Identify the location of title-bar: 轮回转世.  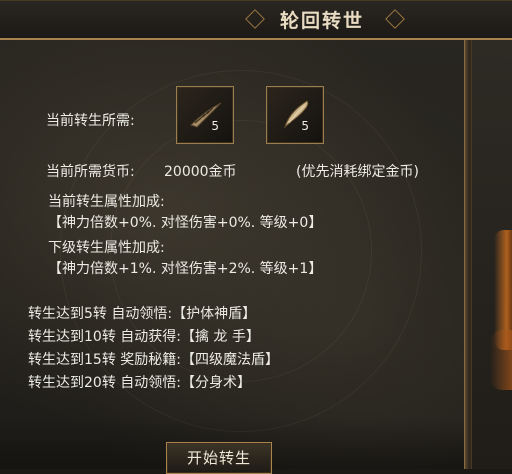
(256, 20).